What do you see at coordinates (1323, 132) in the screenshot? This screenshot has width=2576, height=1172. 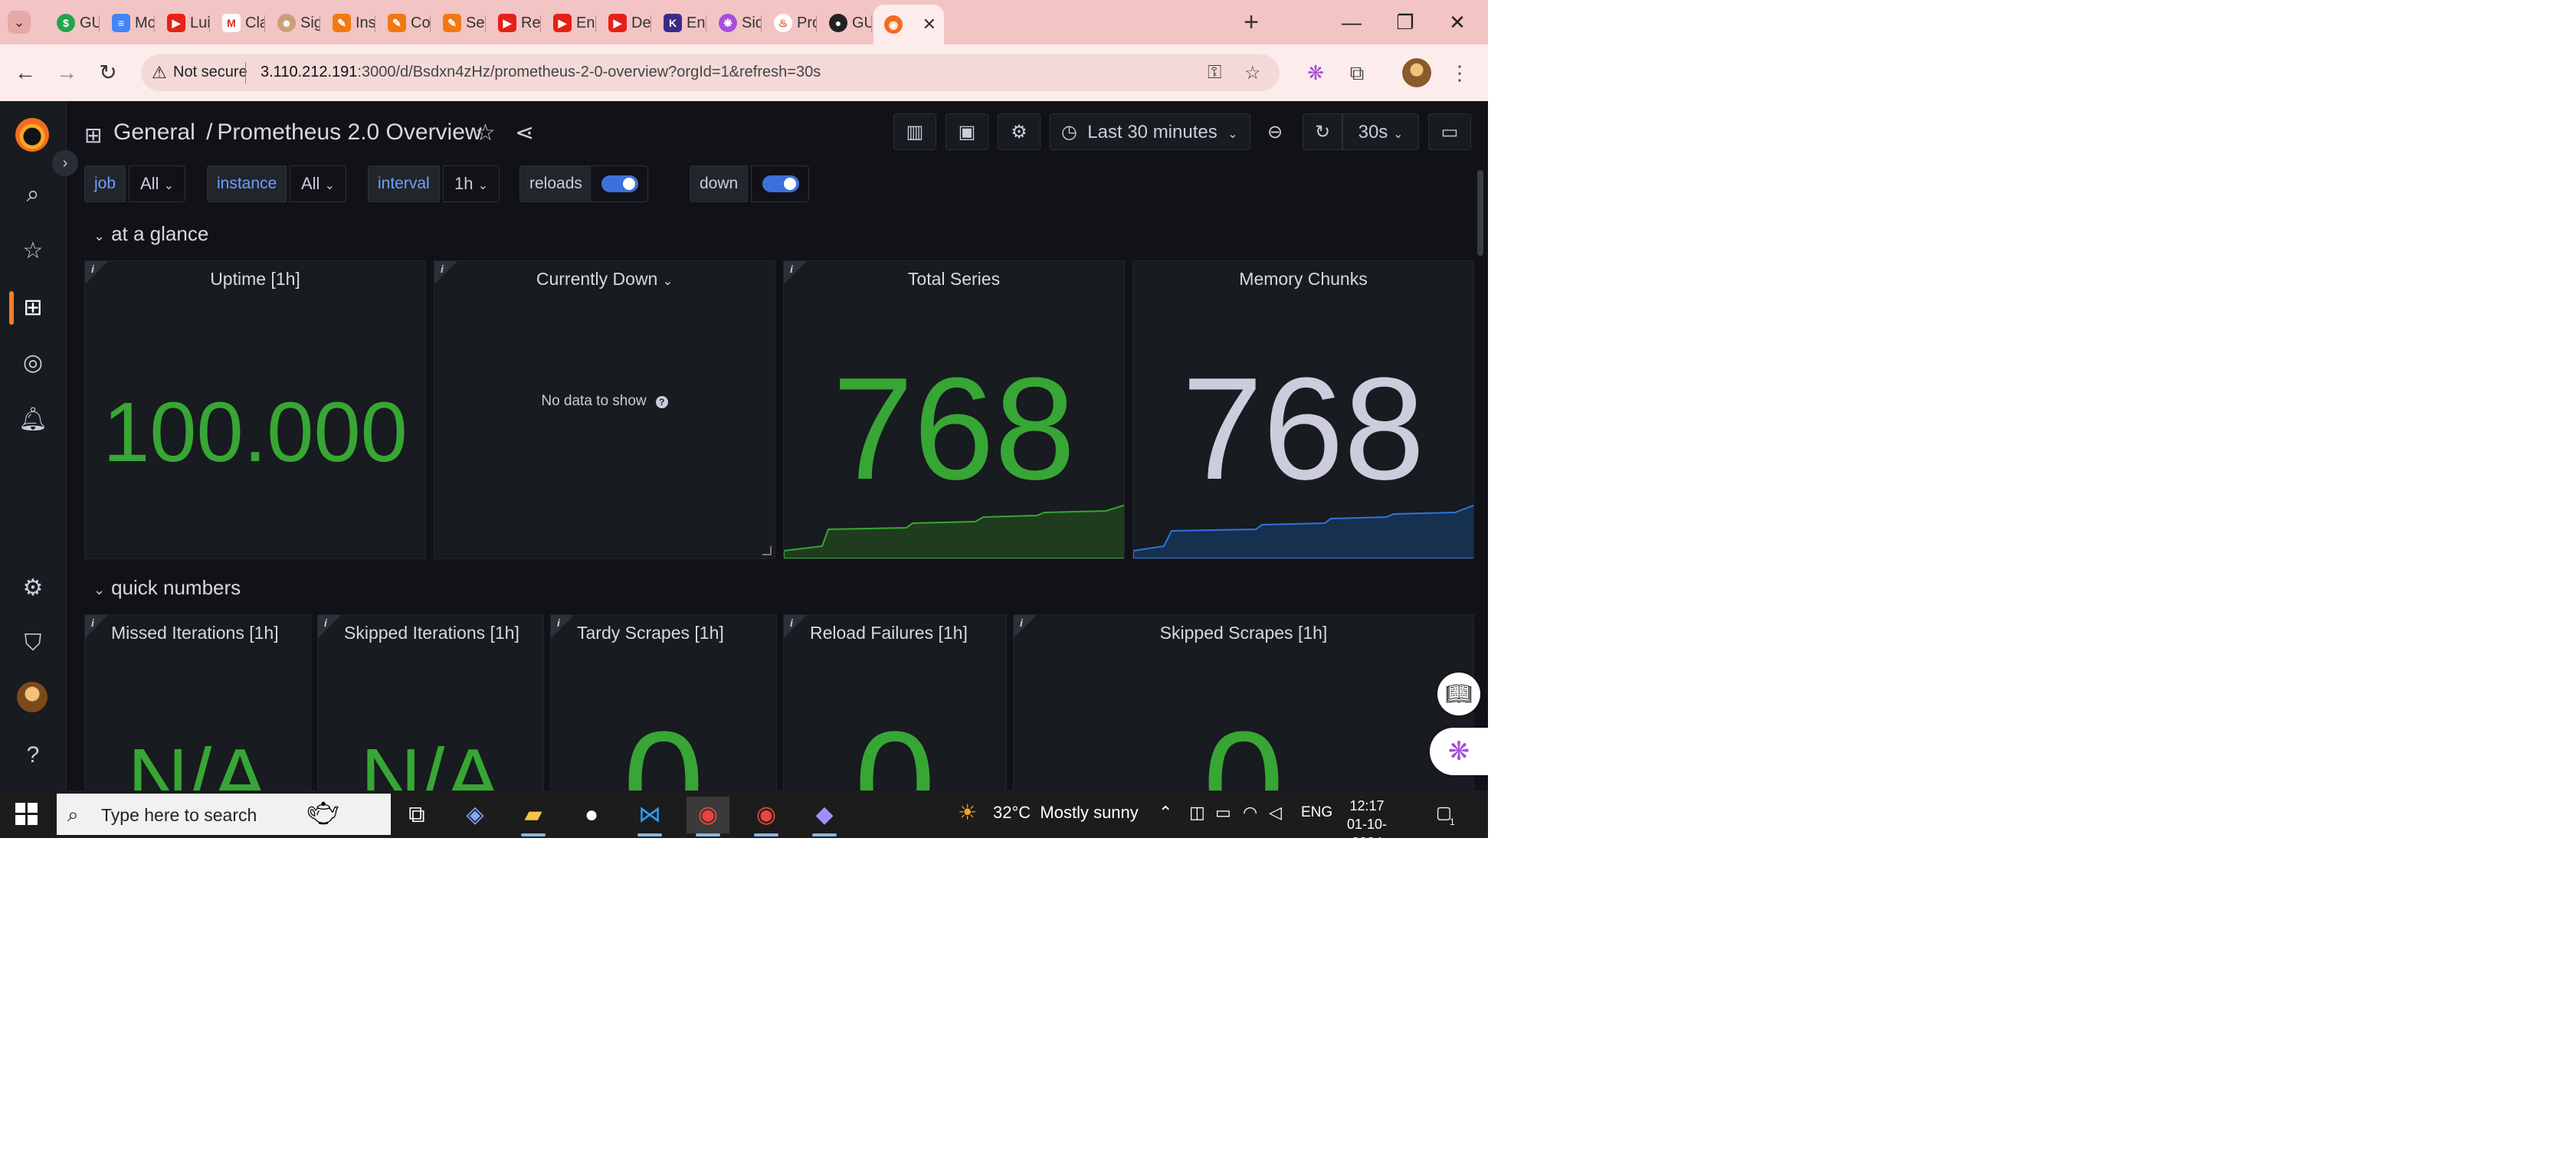 I see `refresh-button: ↻` at bounding box center [1323, 132].